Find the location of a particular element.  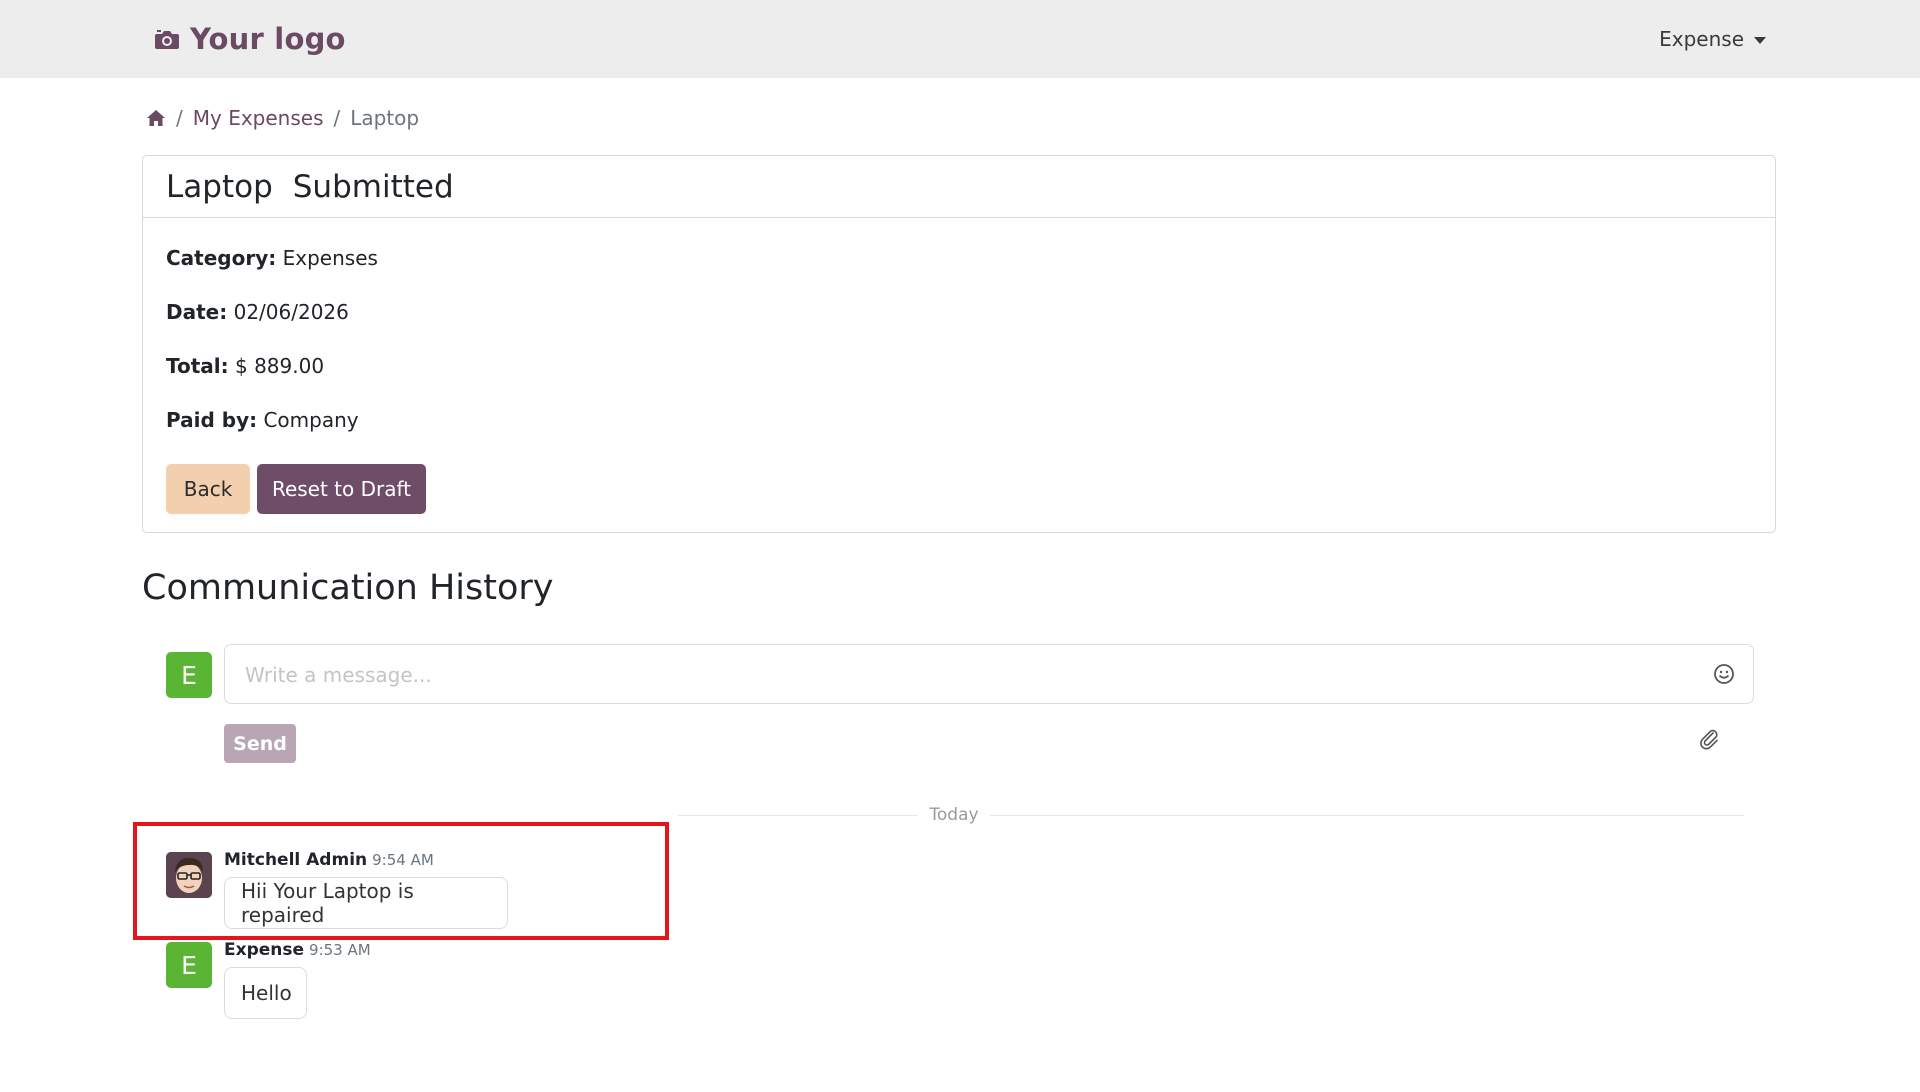

send-button: Send is located at coordinates (260, 743).